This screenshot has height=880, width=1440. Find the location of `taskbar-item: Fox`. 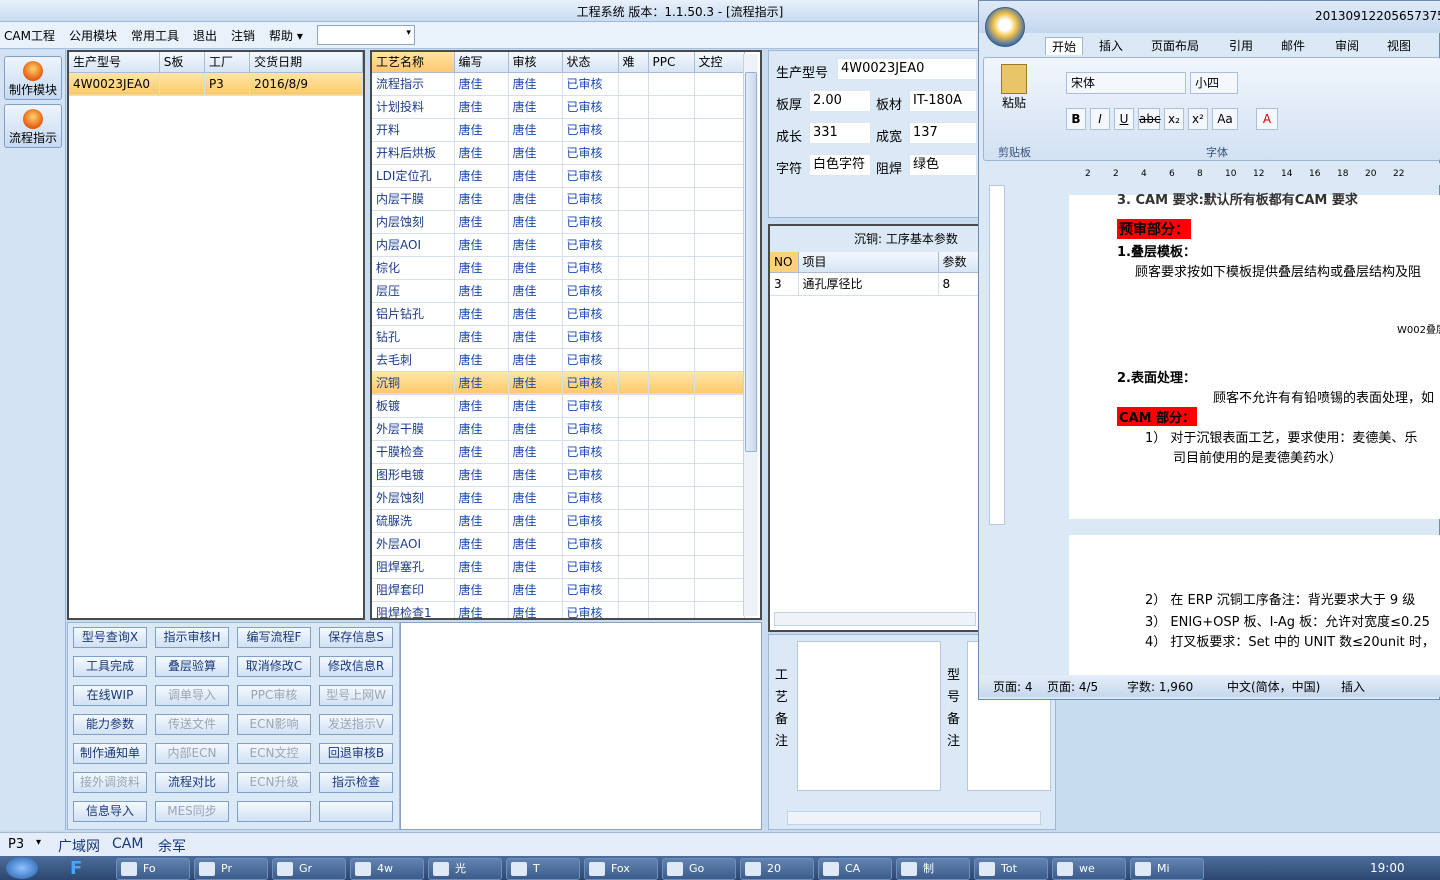

taskbar-item: Fox is located at coordinates (621, 869).